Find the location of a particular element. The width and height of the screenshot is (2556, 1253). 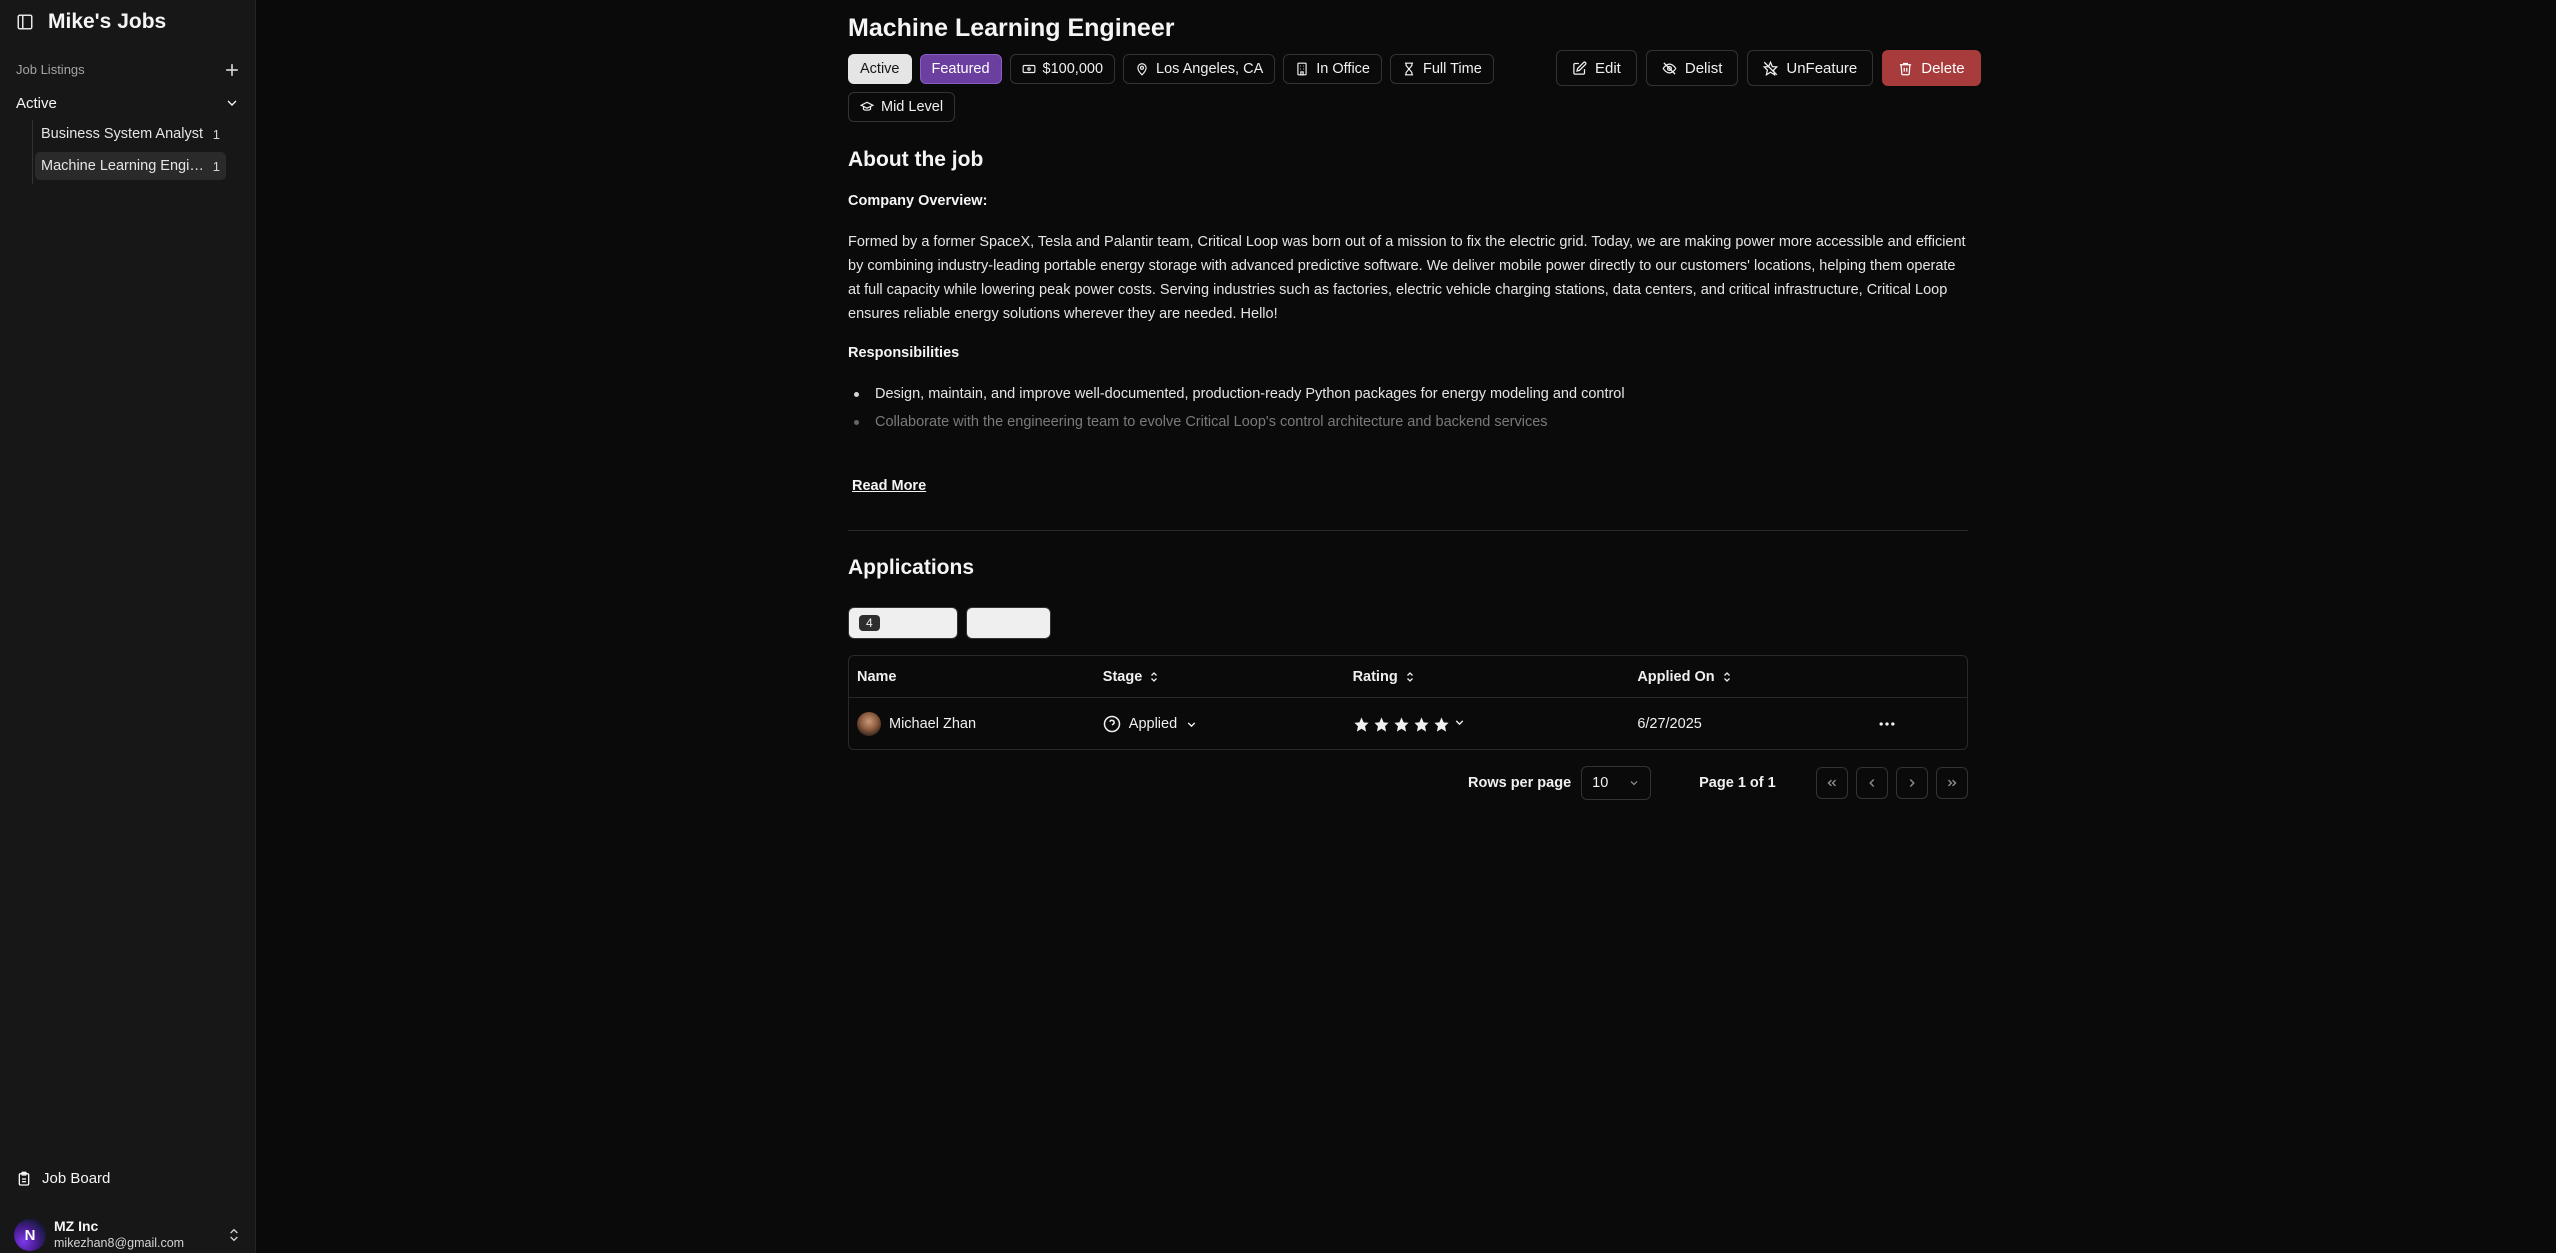

bullet-dot is located at coordinates (856, 422).